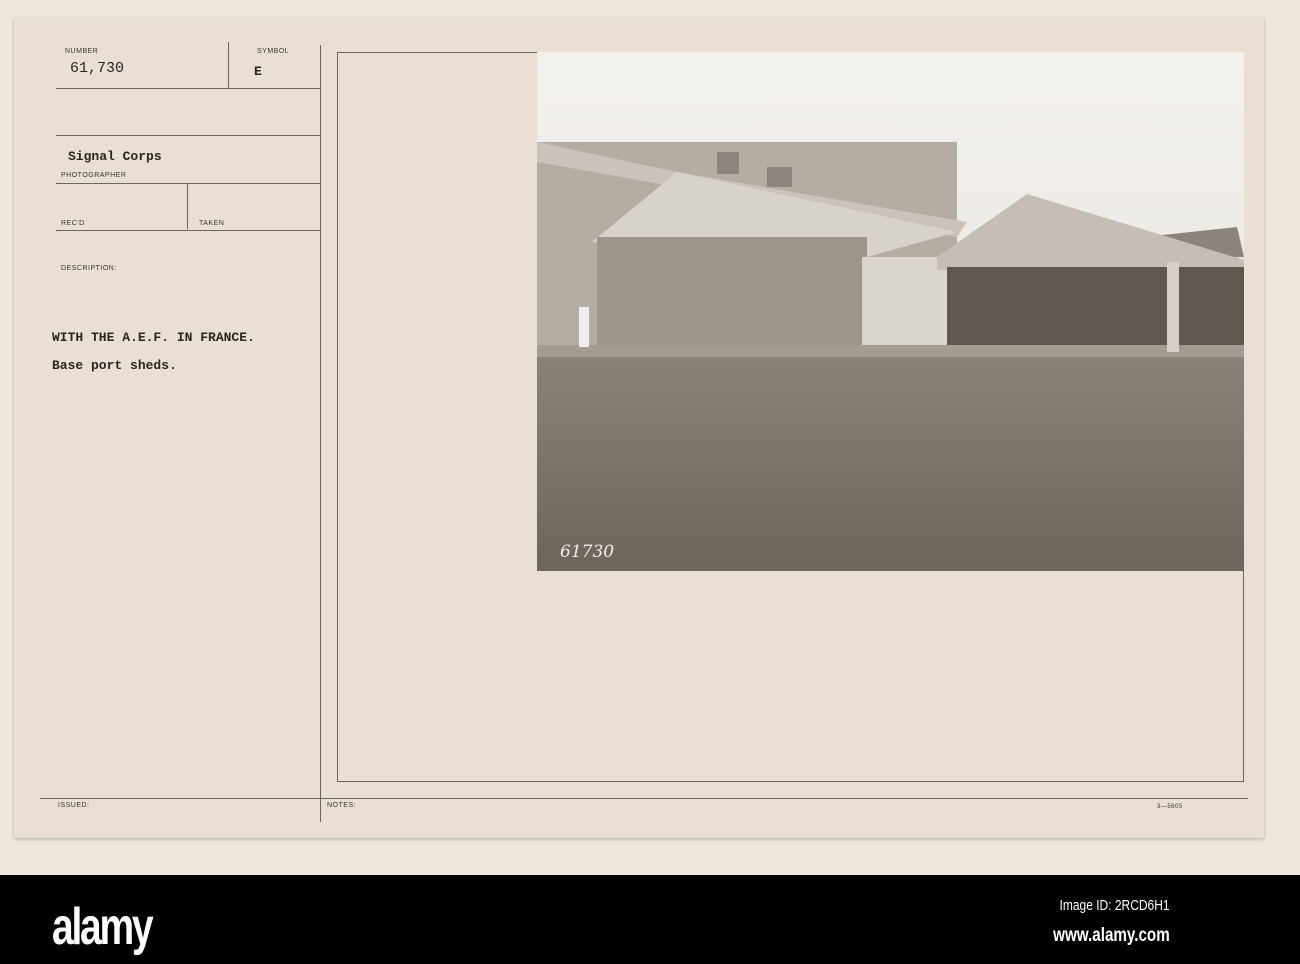 The height and width of the screenshot is (964, 1300). I want to click on taken-label: TAKEN, so click(212, 223).